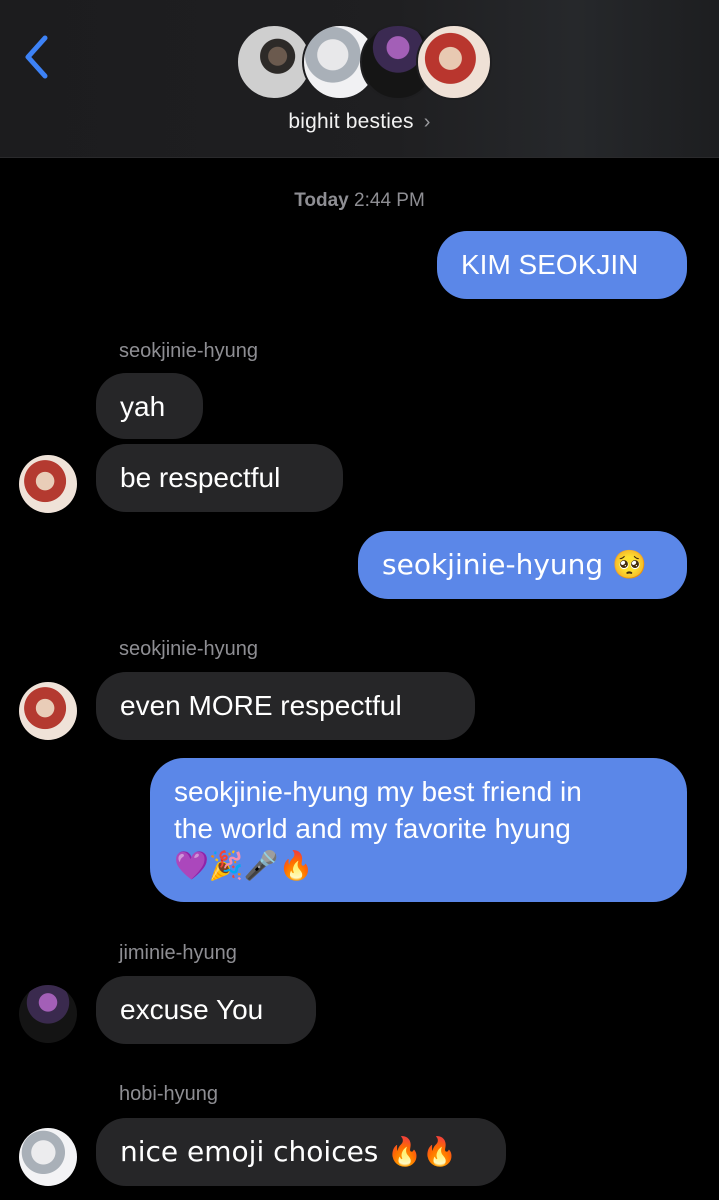  Describe the element at coordinates (389, 200) in the screenshot. I see `timestamp-time: 2:44 PM` at that location.